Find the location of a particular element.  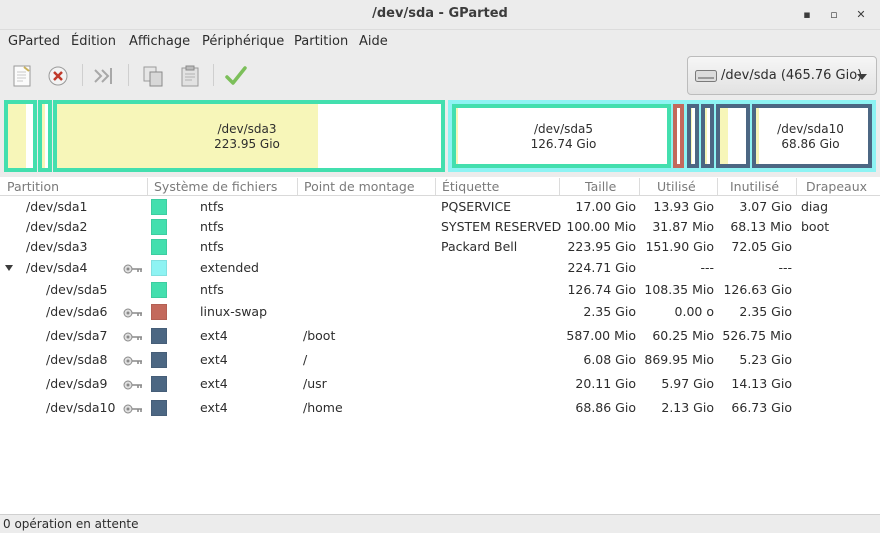

delete-icon is located at coordinates (58, 76).